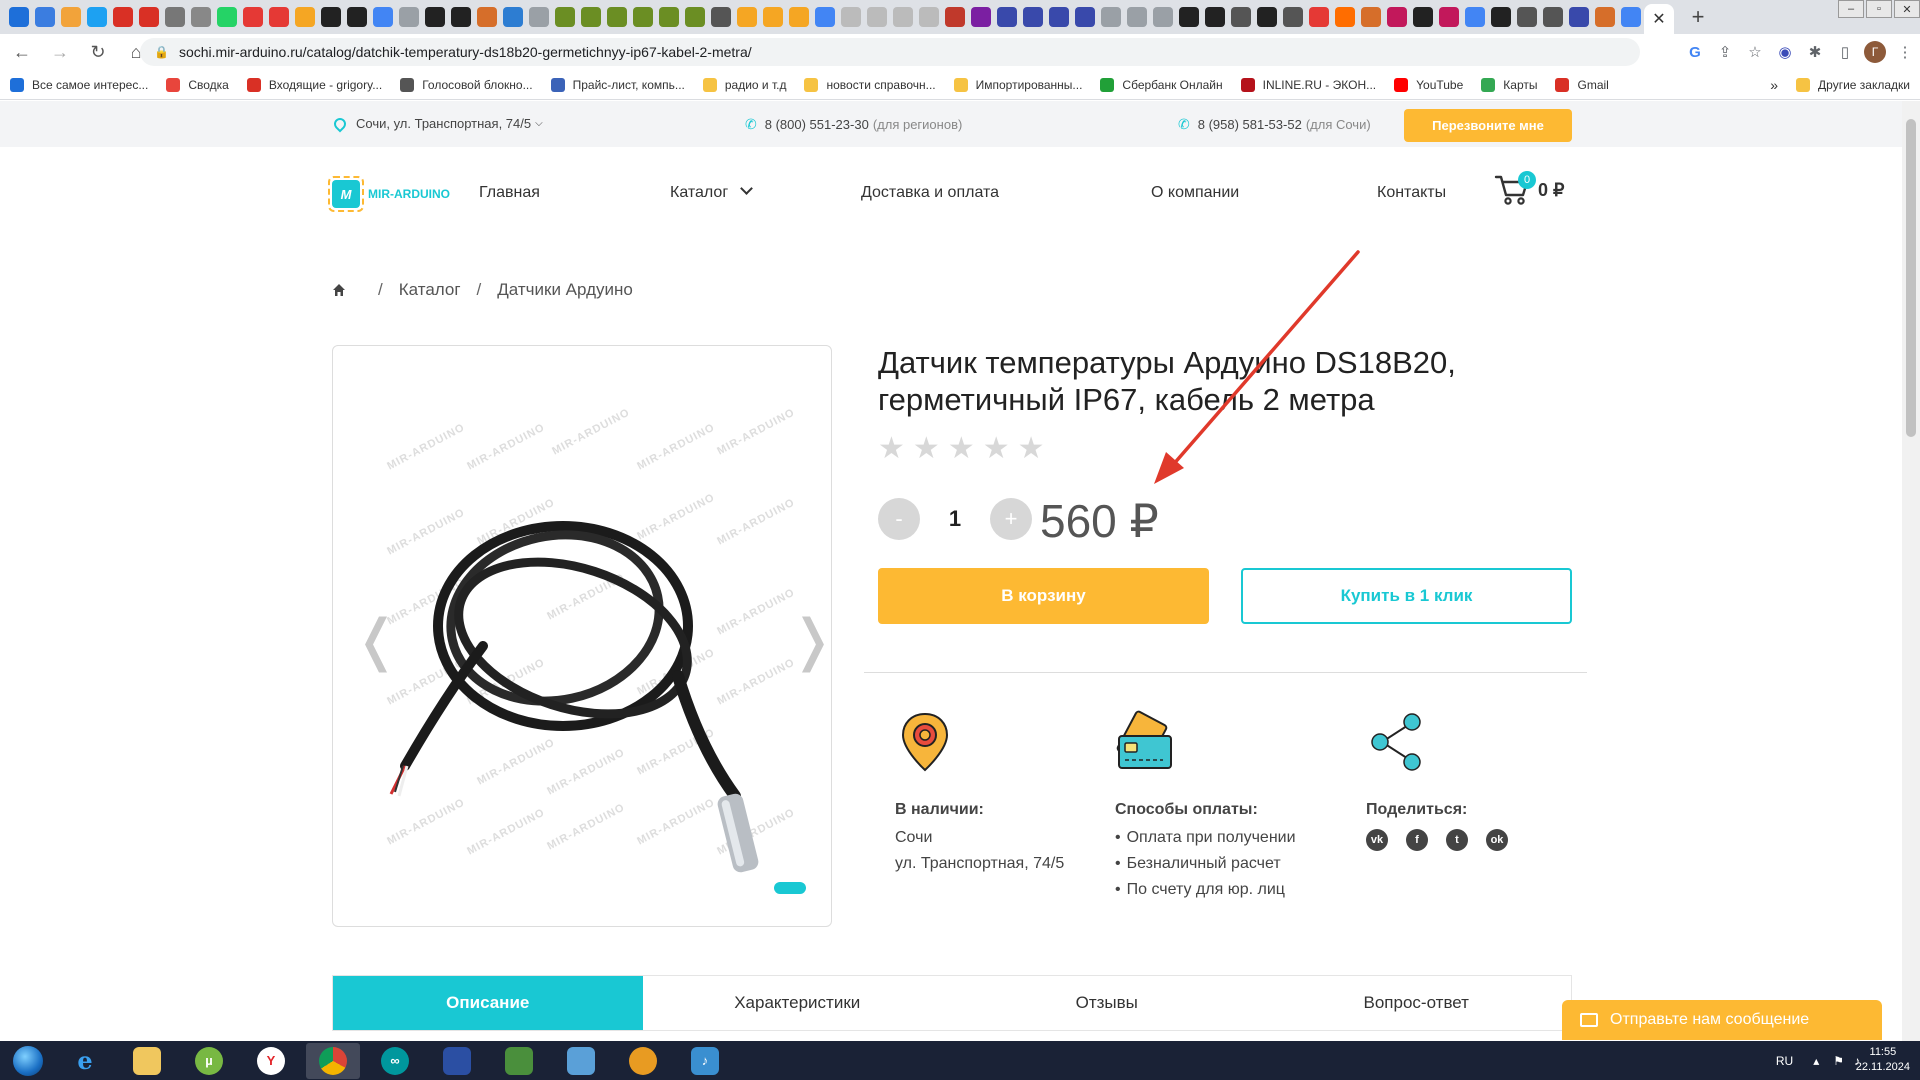  I want to click on taskbar-chrome, so click(333, 1060).